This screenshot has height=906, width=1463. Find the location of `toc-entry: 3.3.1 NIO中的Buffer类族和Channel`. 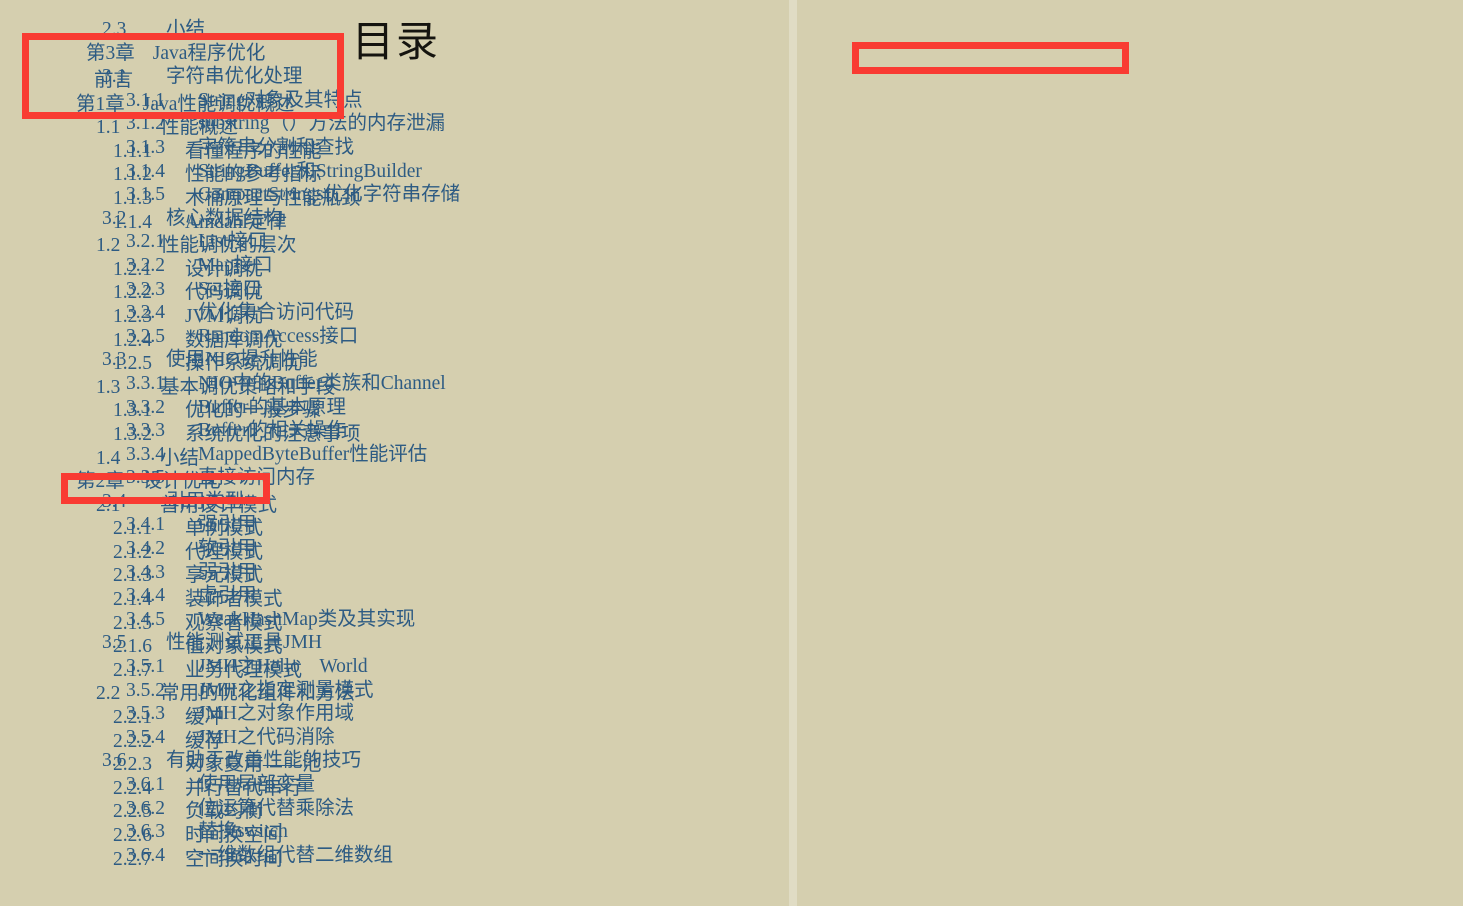

toc-entry: 3.3.1 NIO中的Buffer类族和Channel is located at coordinates (230, 384).